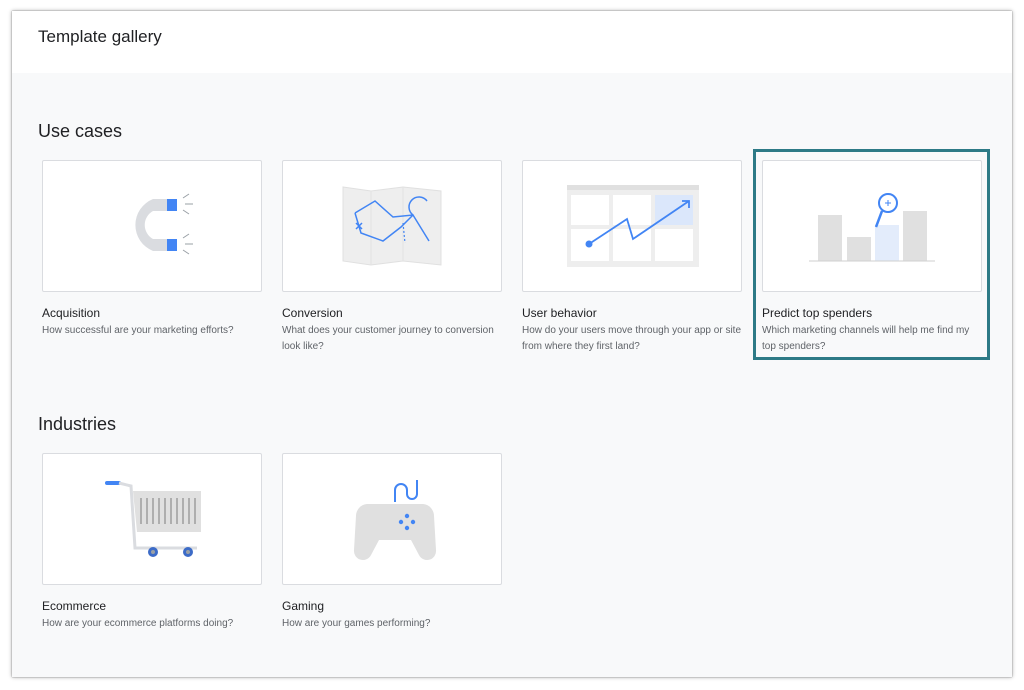 The width and height of the screenshot is (1024, 690). What do you see at coordinates (395, 520) in the screenshot?
I see `game-controller-icon` at bounding box center [395, 520].